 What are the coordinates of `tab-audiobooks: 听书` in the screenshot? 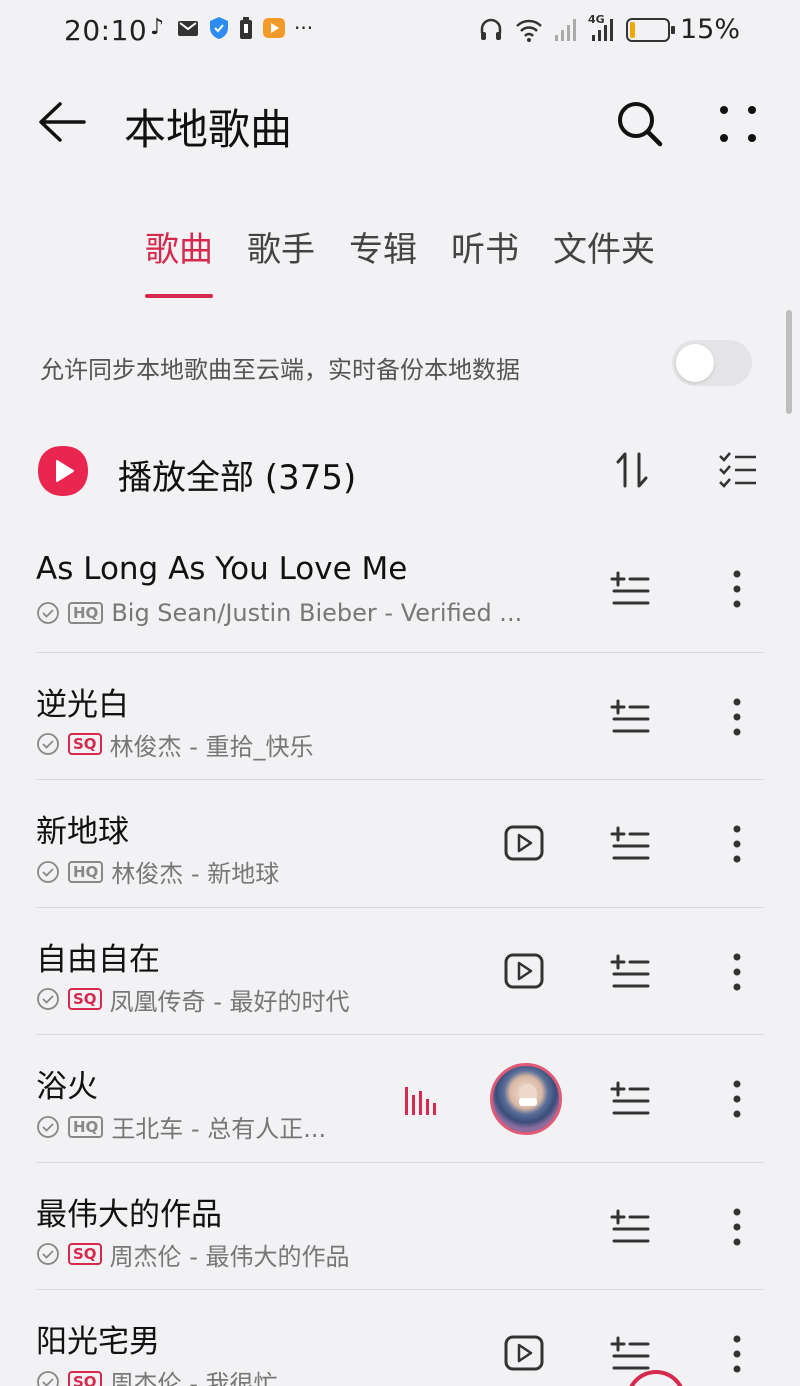 It's located at (485, 257).